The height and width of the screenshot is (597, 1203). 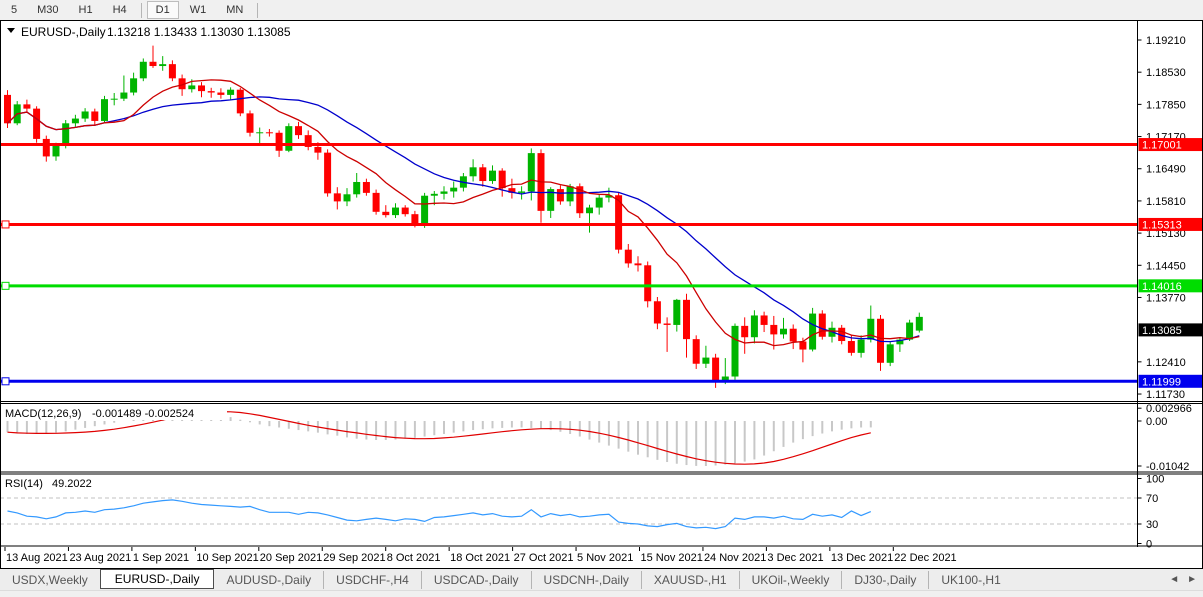 What do you see at coordinates (601, 593) in the screenshot?
I see `status-strip` at bounding box center [601, 593].